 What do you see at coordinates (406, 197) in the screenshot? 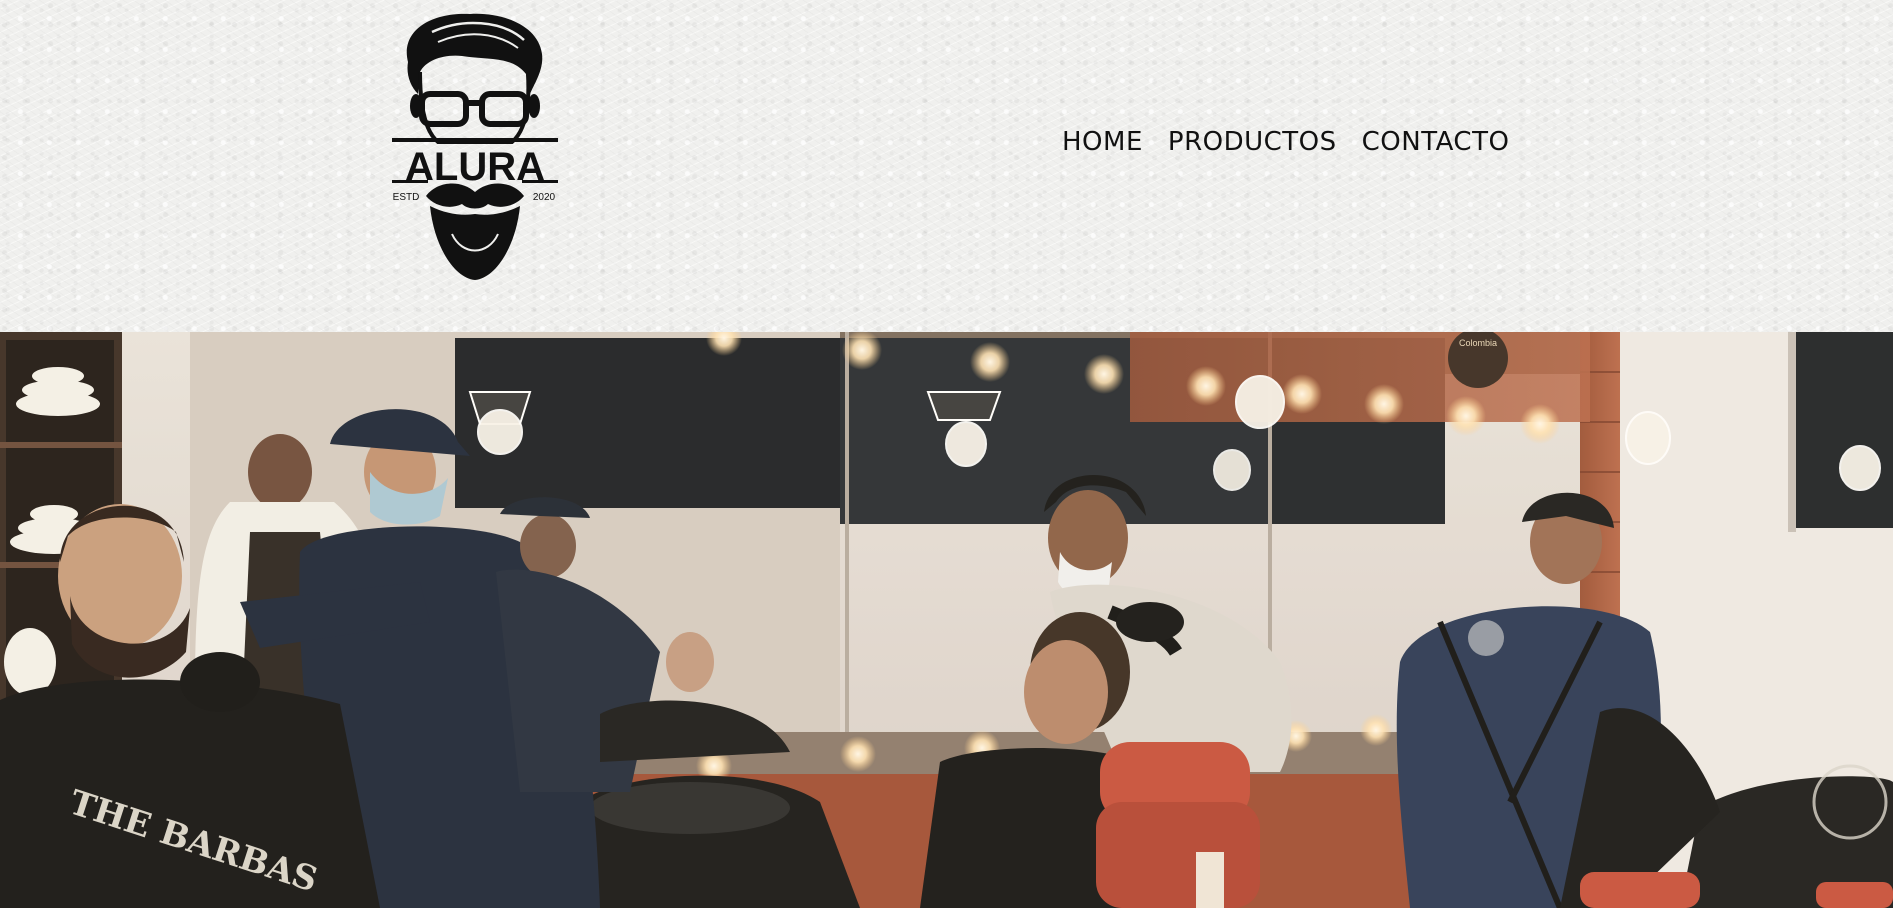
I see `brand-est-left: ESTD` at bounding box center [406, 197].